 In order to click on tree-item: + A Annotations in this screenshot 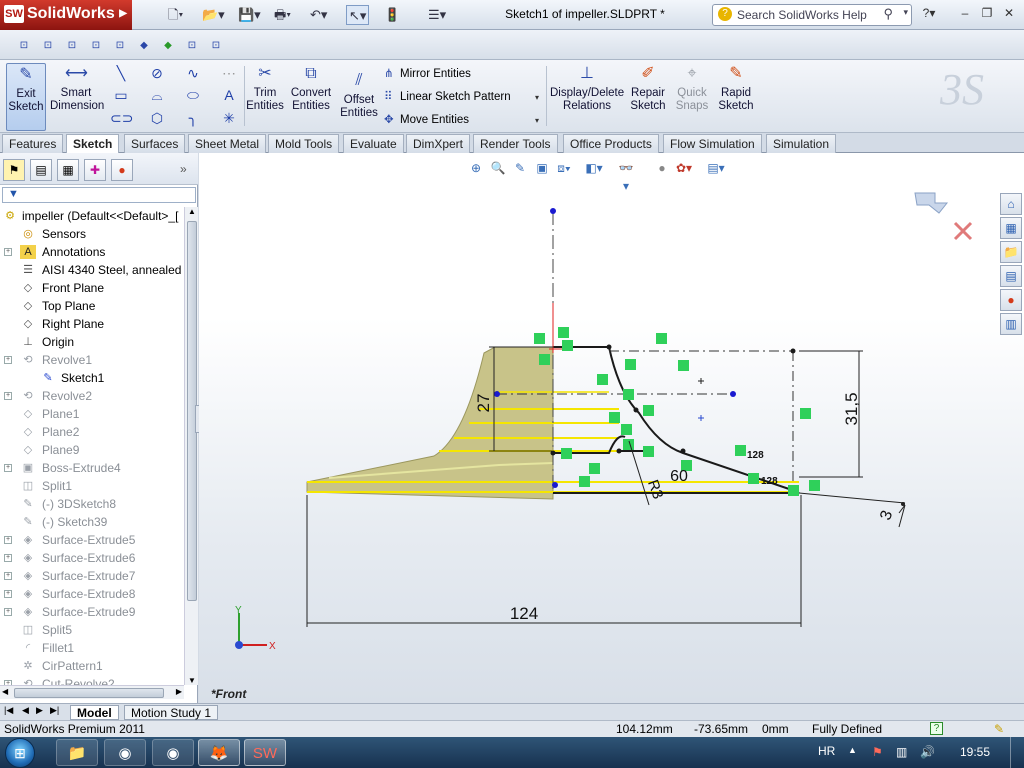, I will do `click(92, 252)`.